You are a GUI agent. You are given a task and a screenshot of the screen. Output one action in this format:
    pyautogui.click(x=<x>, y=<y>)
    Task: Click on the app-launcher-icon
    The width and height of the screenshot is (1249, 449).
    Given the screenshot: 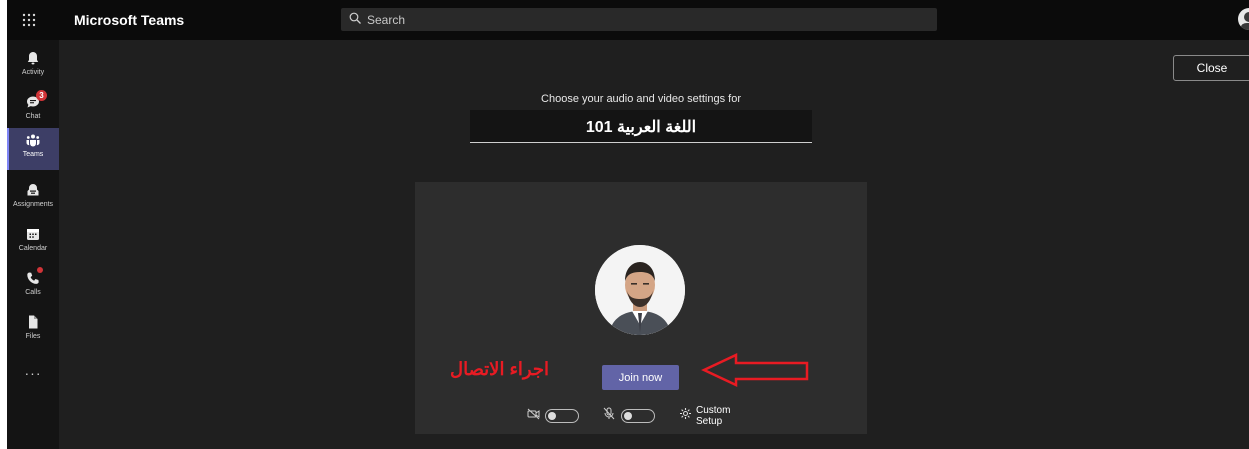 What is the action you would take?
    pyautogui.click(x=29, y=20)
    